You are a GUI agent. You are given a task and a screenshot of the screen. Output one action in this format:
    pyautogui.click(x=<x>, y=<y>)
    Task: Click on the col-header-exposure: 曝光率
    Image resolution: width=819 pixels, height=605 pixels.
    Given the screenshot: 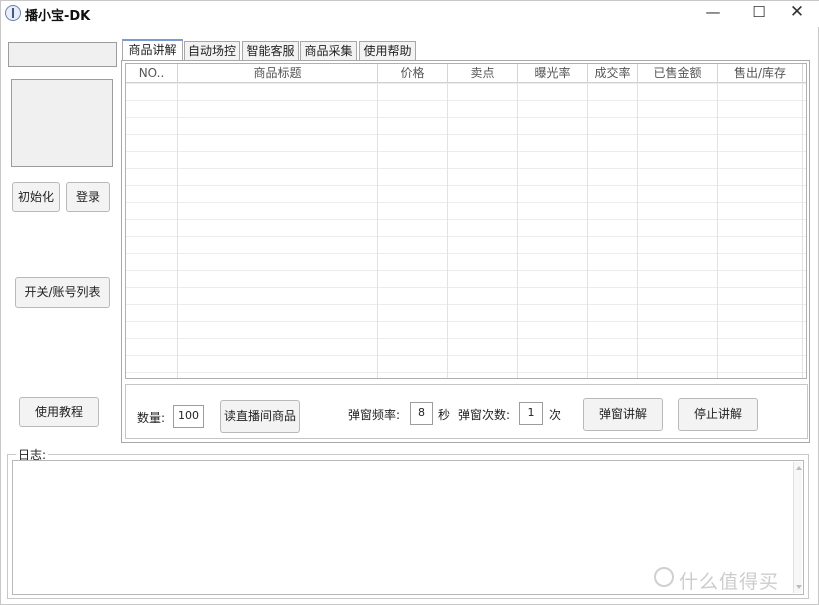 What is the action you would take?
    pyautogui.click(x=553, y=73)
    